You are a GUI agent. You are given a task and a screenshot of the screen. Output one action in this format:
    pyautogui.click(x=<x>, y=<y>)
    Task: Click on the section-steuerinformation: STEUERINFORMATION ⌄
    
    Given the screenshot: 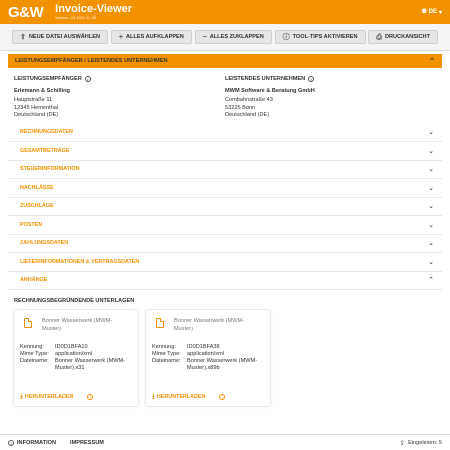 What is the action you would take?
    pyautogui.click(x=225, y=170)
    